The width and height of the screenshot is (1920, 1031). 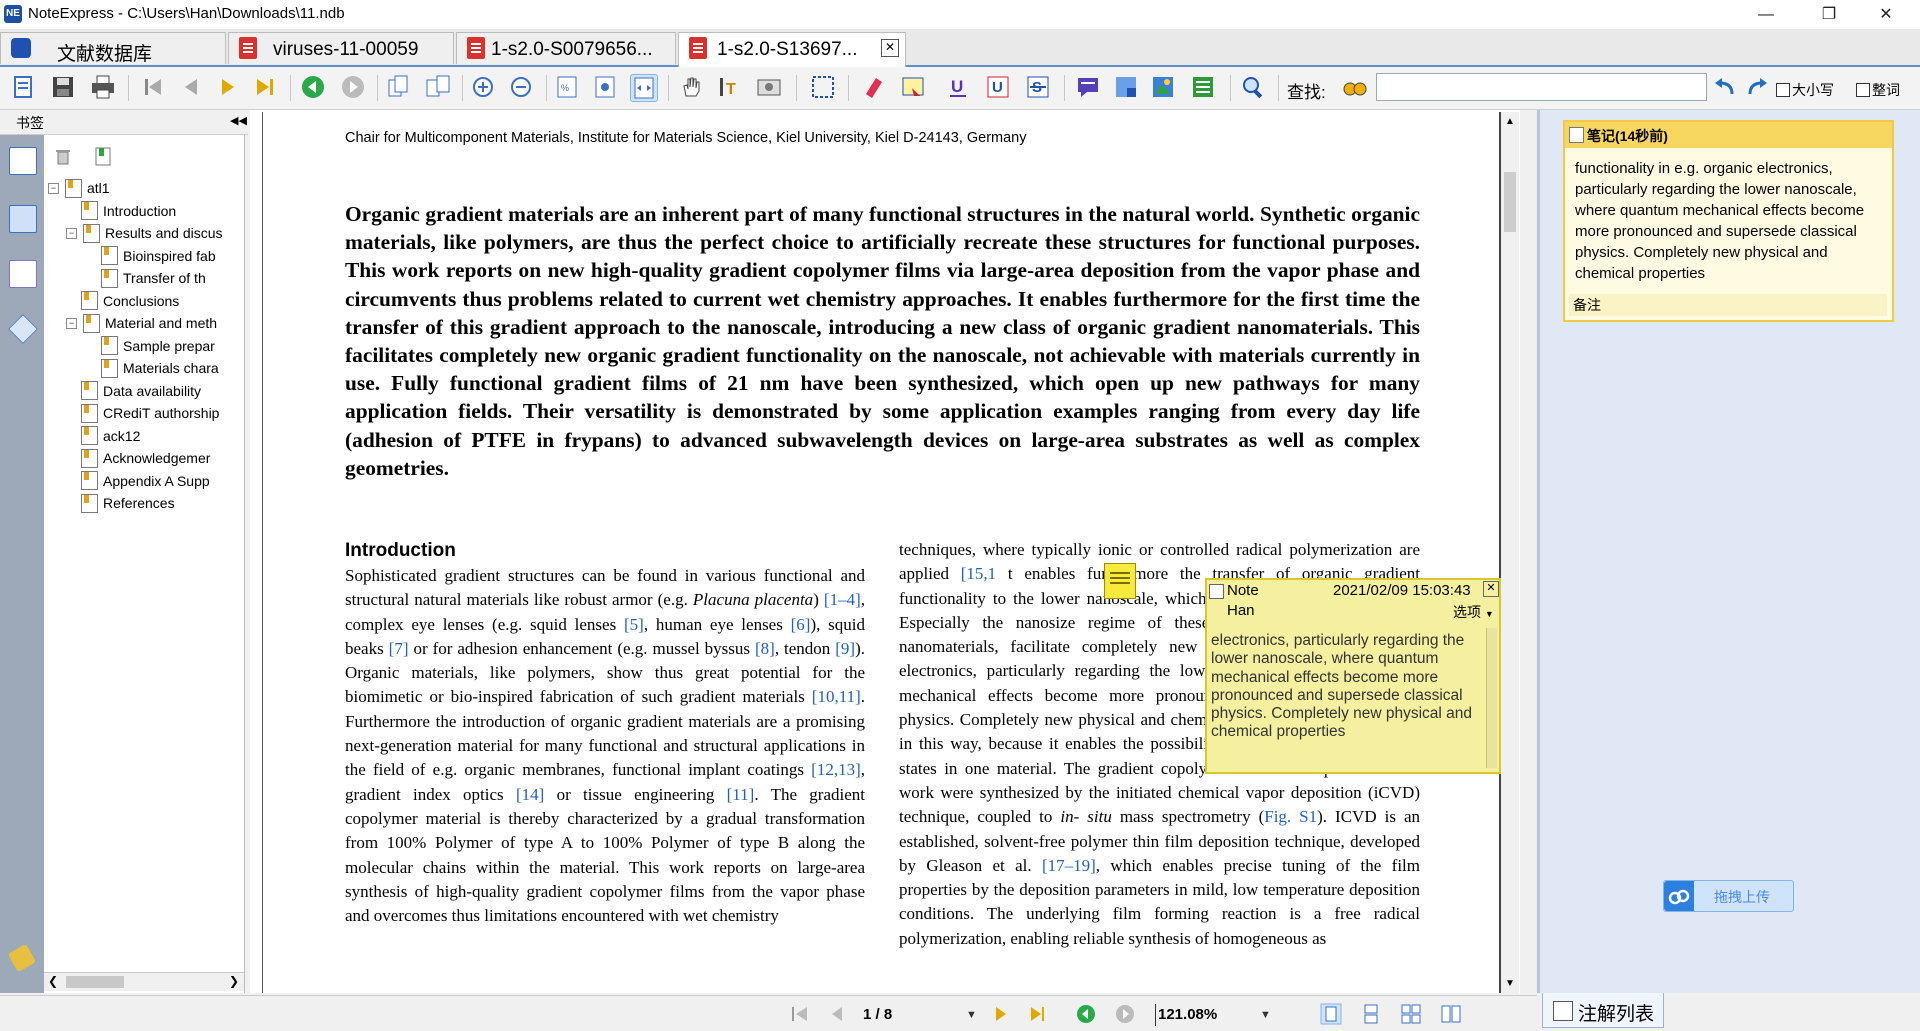 I want to click on bookmark-item: Bioinspired fab, so click(x=164, y=256).